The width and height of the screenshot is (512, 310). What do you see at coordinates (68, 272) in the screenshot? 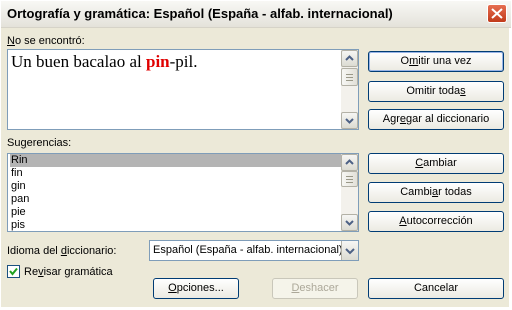
I see `grammar-check-label: Revisar gramática` at bounding box center [68, 272].